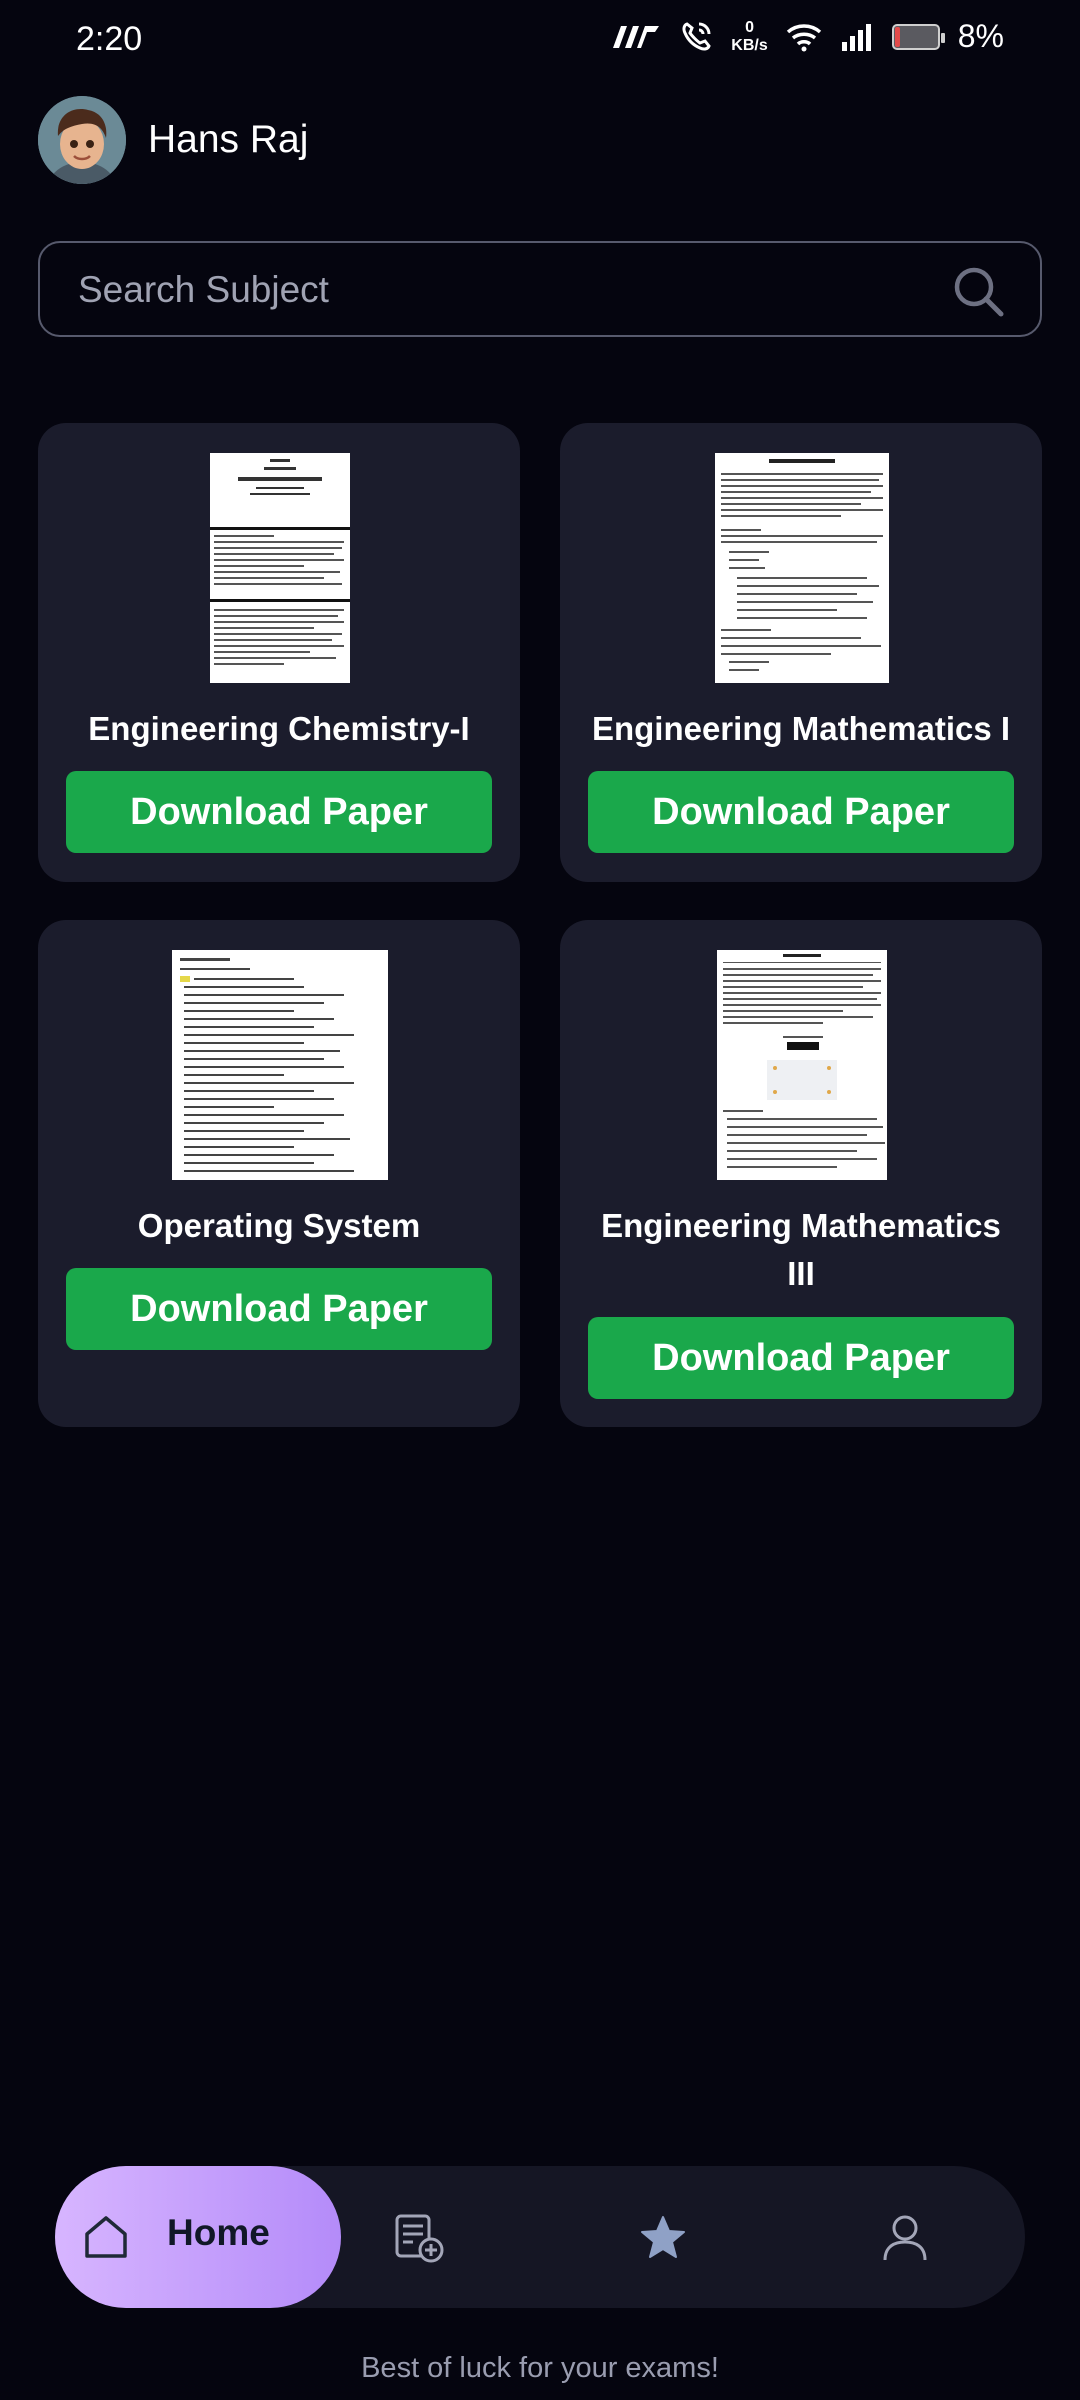  What do you see at coordinates (749, 45) in the screenshot?
I see `data-speed-unit: KB/s` at bounding box center [749, 45].